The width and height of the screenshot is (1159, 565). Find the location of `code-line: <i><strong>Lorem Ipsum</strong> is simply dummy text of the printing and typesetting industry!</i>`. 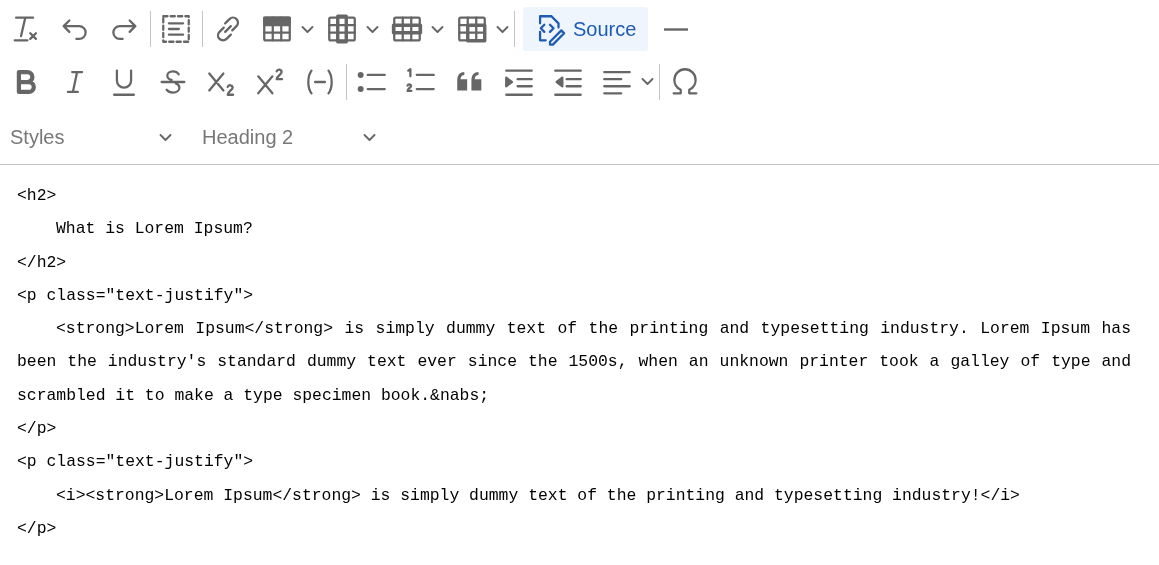

code-line: <i><strong>Lorem Ipsum</strong> is simply dummy text of the printing and typesetting industry!</i> is located at coordinates (538, 495).